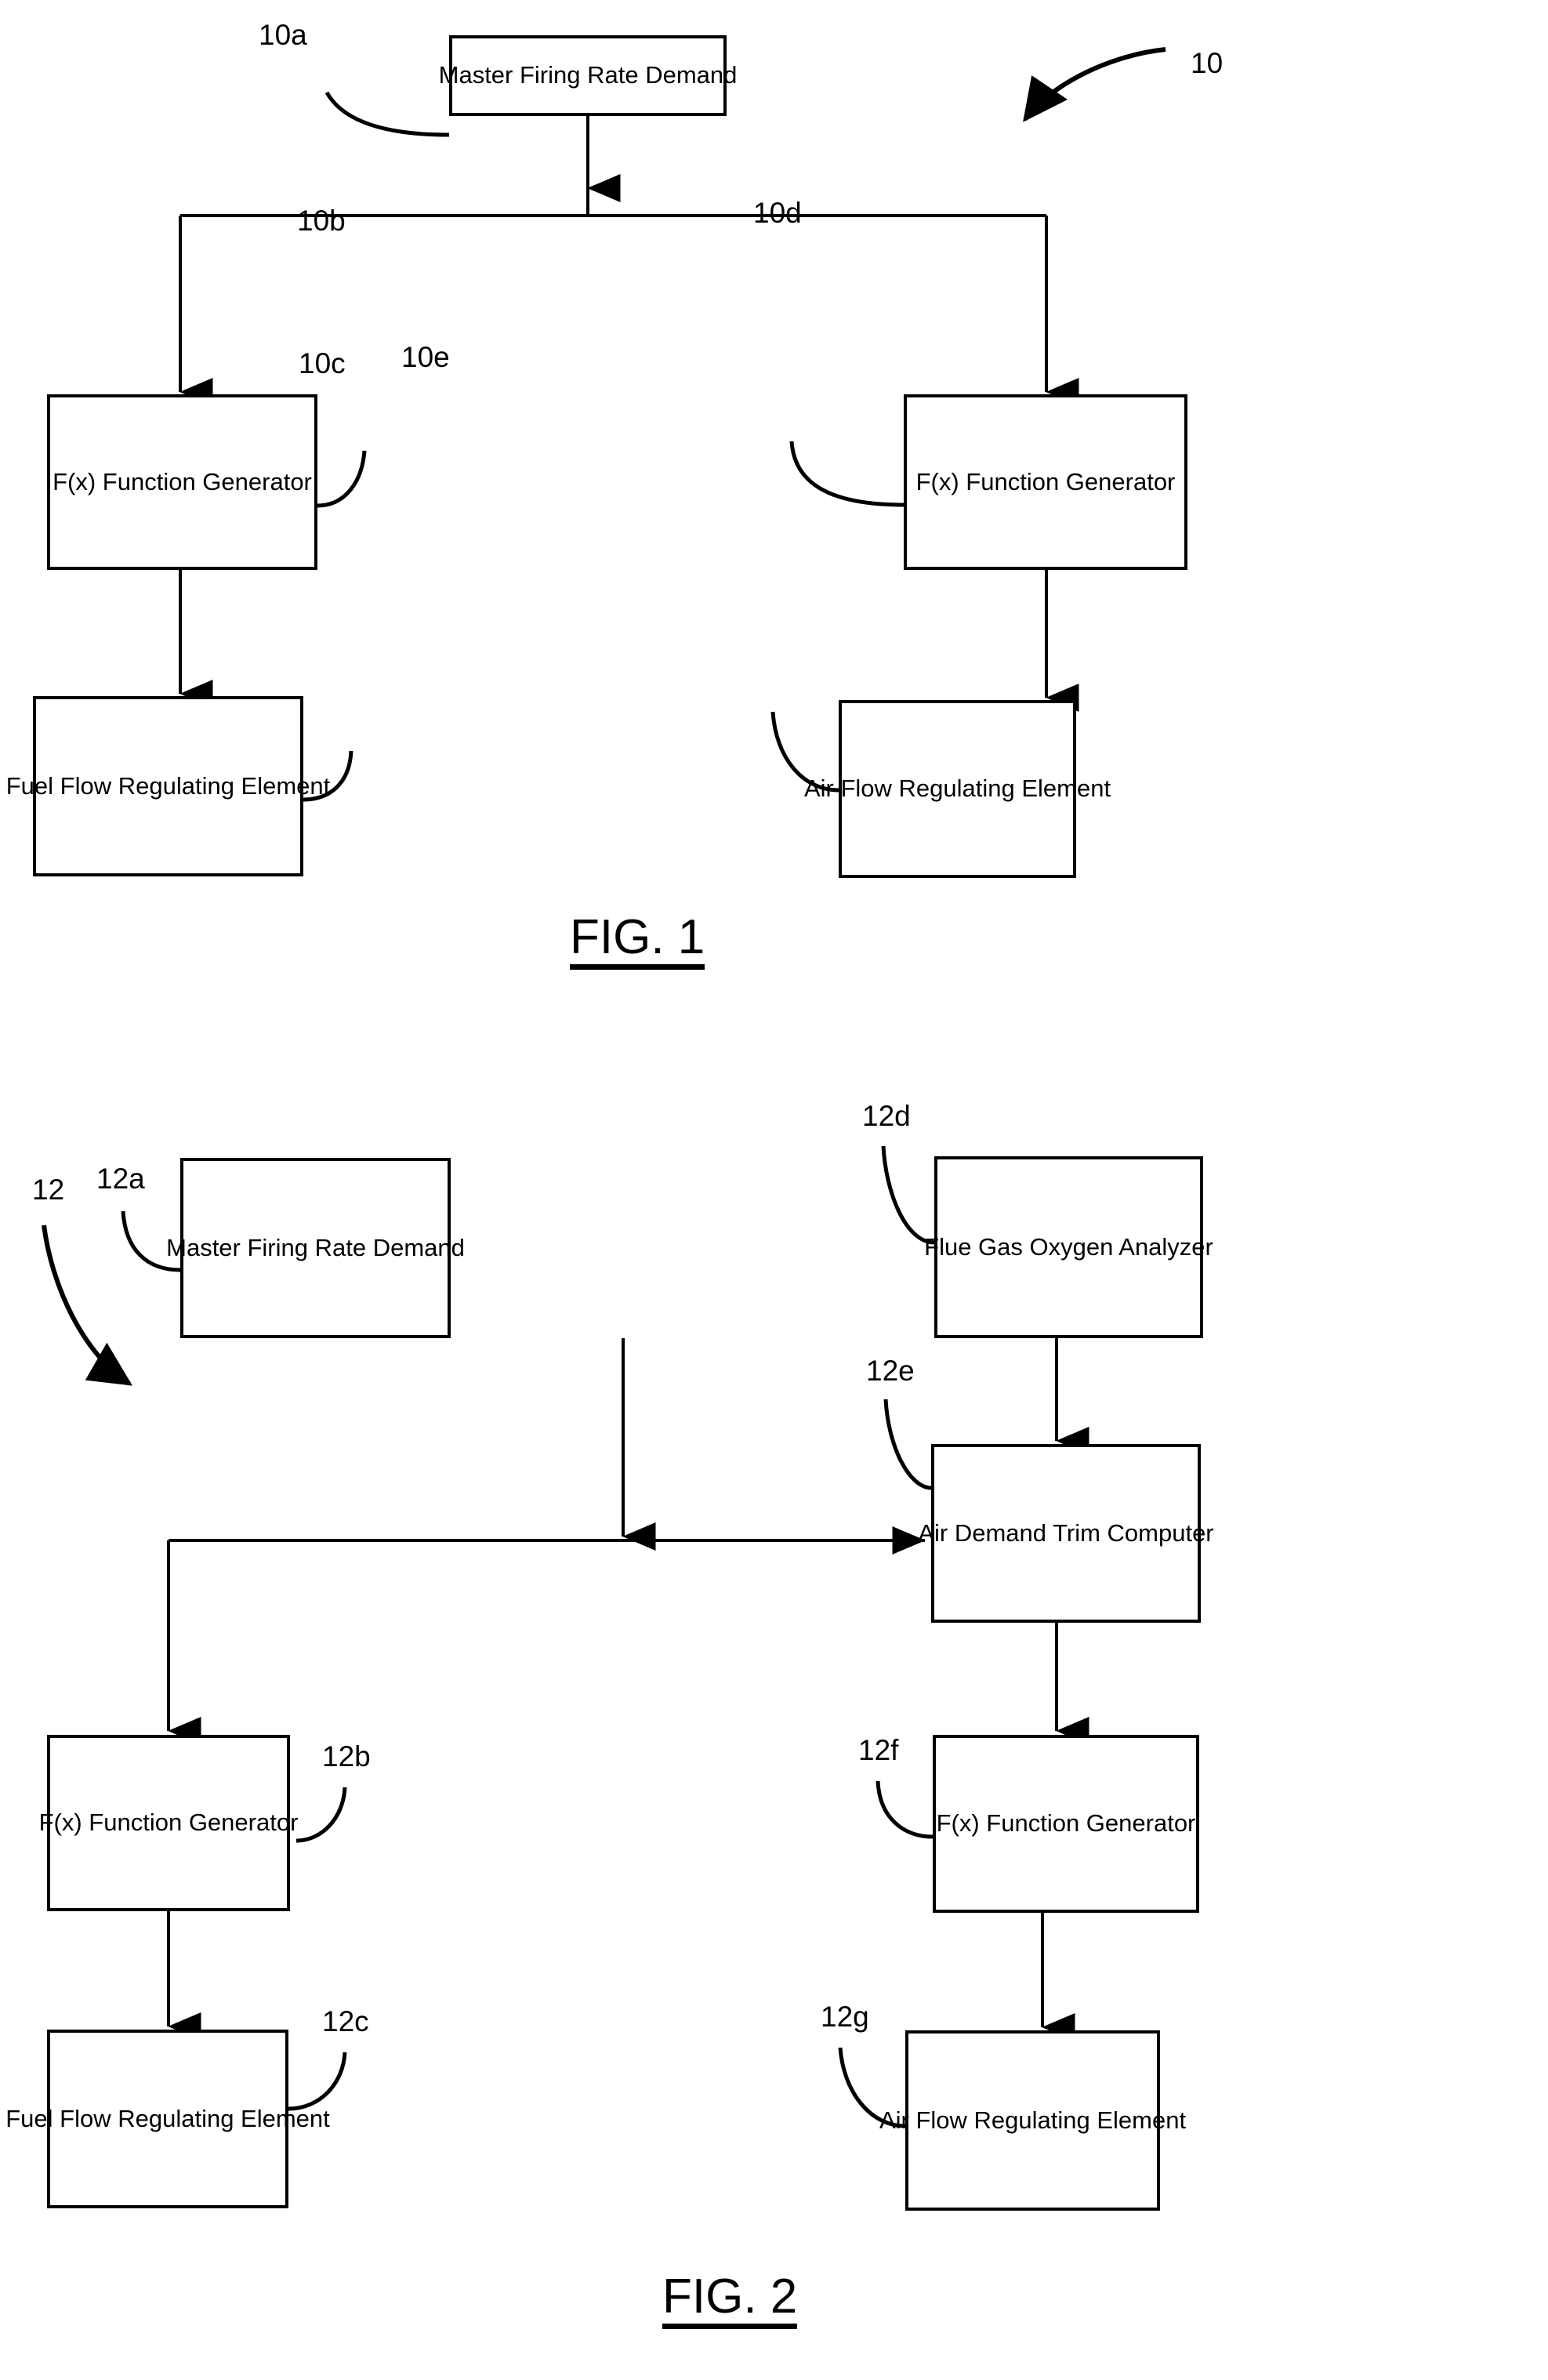  What do you see at coordinates (425, 357) in the screenshot?
I see `reference-numeral-10e: 10e` at bounding box center [425, 357].